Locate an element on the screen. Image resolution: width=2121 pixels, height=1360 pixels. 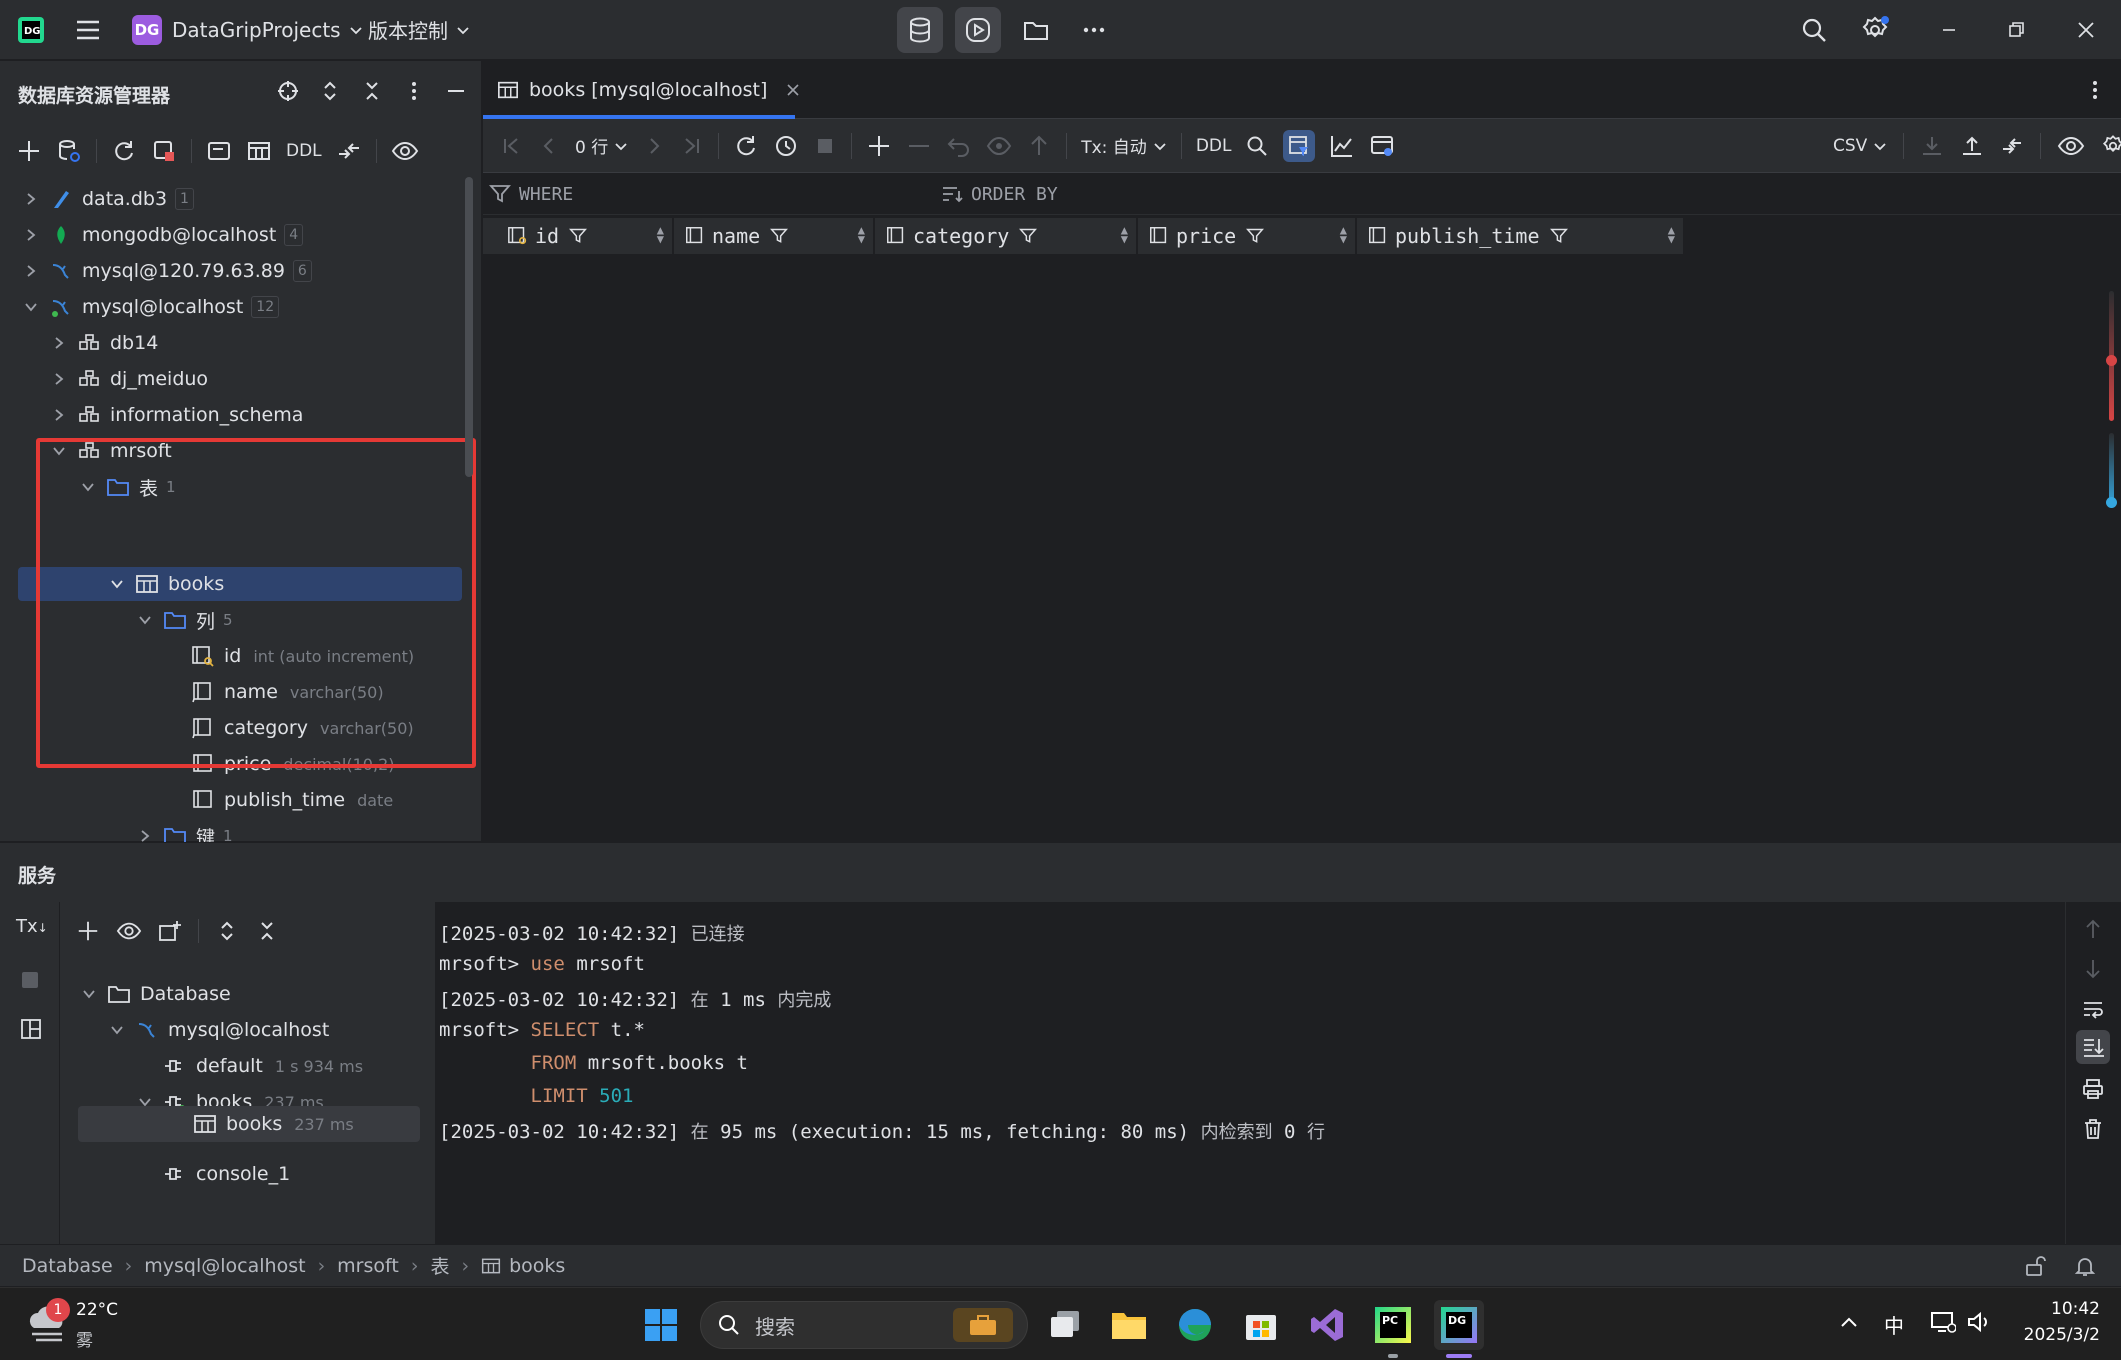
rows-count-dropdown: 0 行 is located at coordinates (601, 145).